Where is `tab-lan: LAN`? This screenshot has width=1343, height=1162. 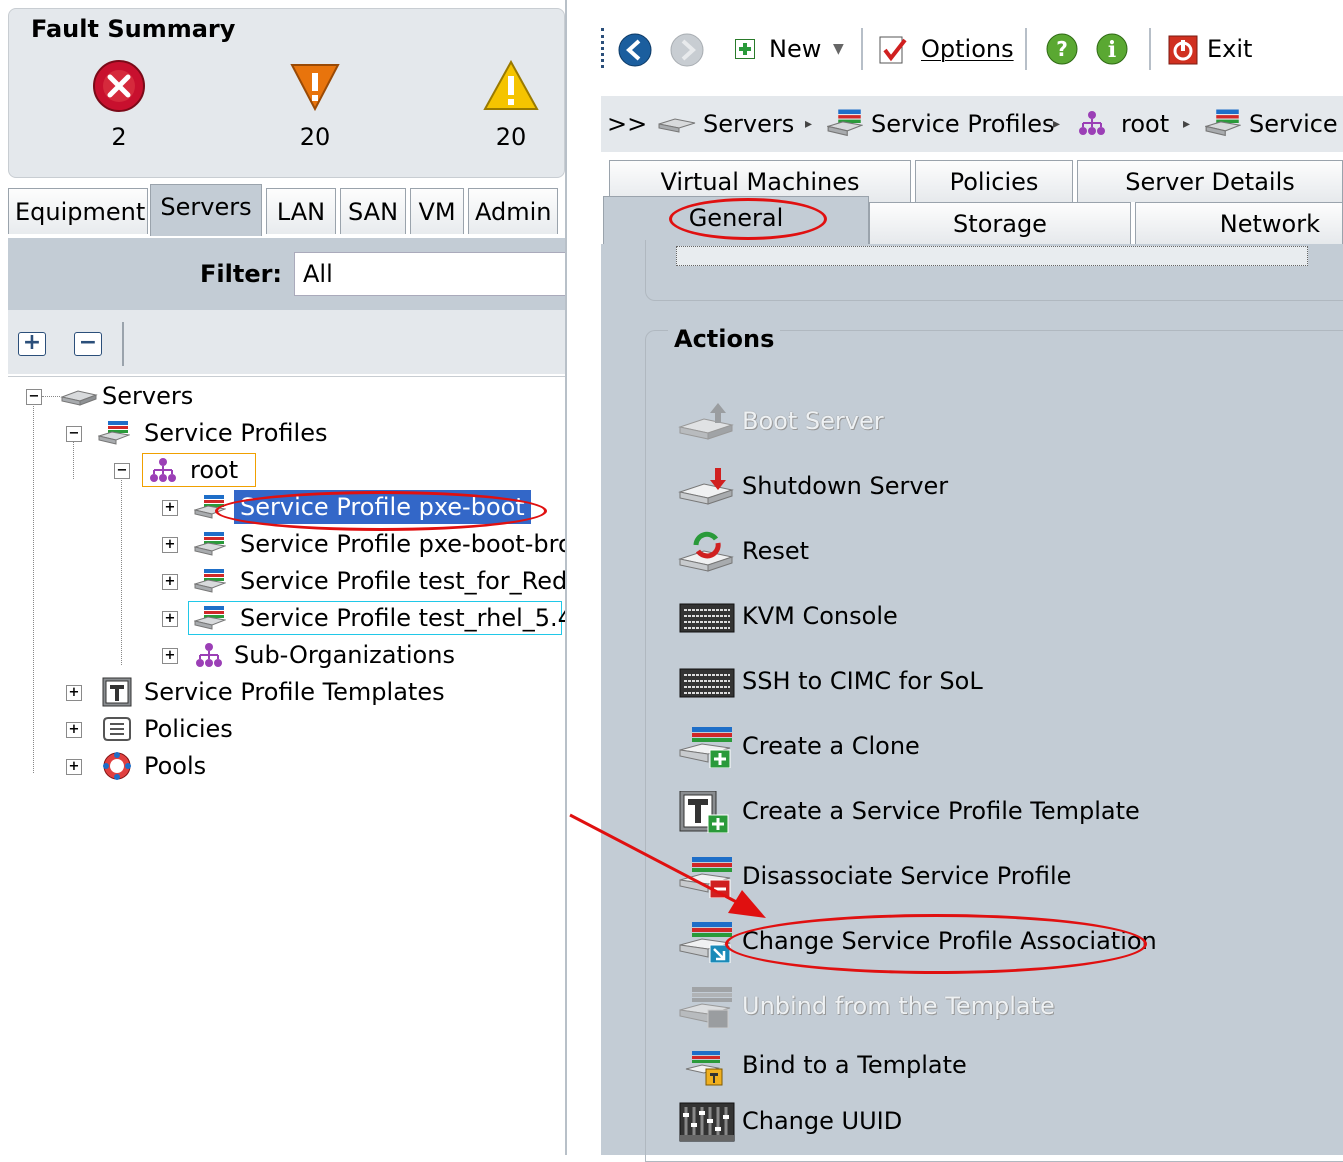
tab-lan: LAN is located at coordinates (301, 211).